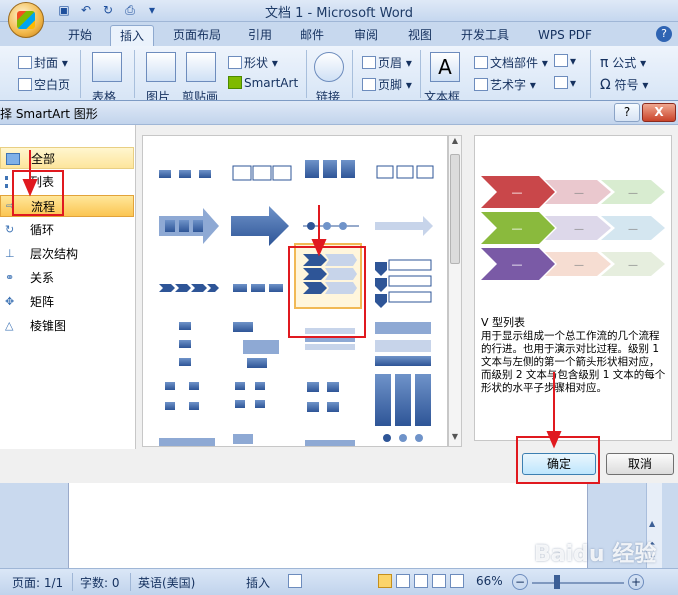 Image resolution: width=678 pixels, height=595 pixels. I want to click on office-logo-icon, so click(26, 20).